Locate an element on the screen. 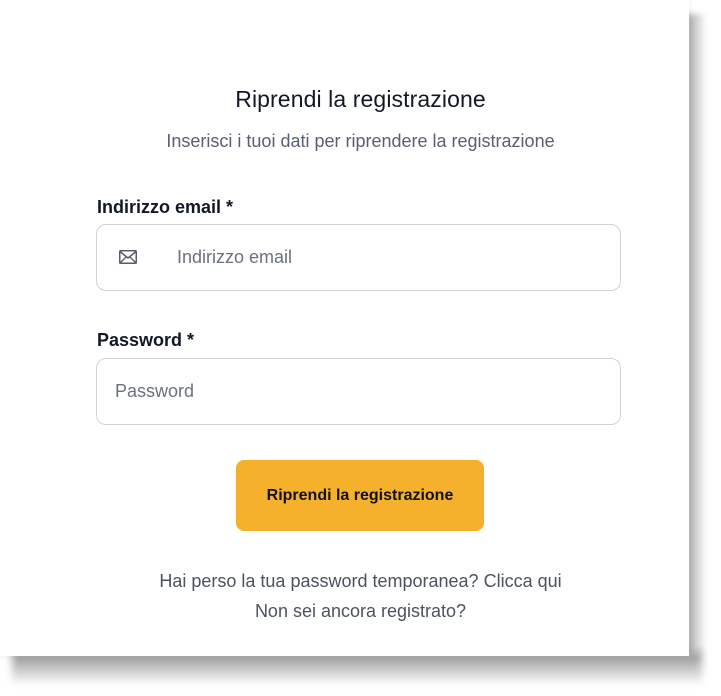 Image resolution: width=721 pixels, height=696 pixels. password-input is located at coordinates (360, 391).